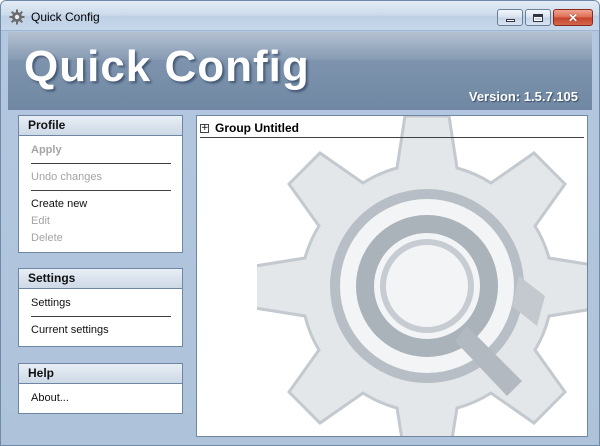 This screenshot has width=600, height=446. What do you see at coordinates (257, 128) in the screenshot?
I see `group-title: Group Untitled` at bounding box center [257, 128].